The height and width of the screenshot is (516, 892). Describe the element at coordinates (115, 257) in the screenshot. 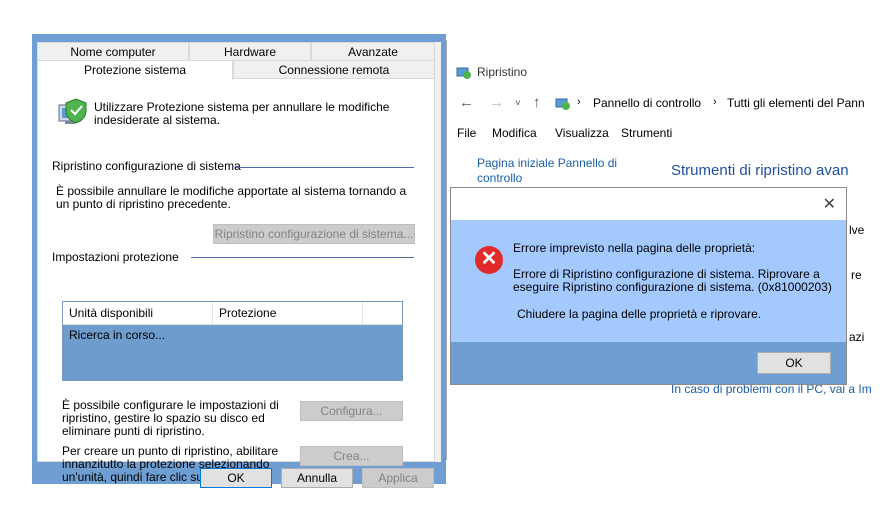

I see `protection-group-label: Impostazioni protezione` at that location.